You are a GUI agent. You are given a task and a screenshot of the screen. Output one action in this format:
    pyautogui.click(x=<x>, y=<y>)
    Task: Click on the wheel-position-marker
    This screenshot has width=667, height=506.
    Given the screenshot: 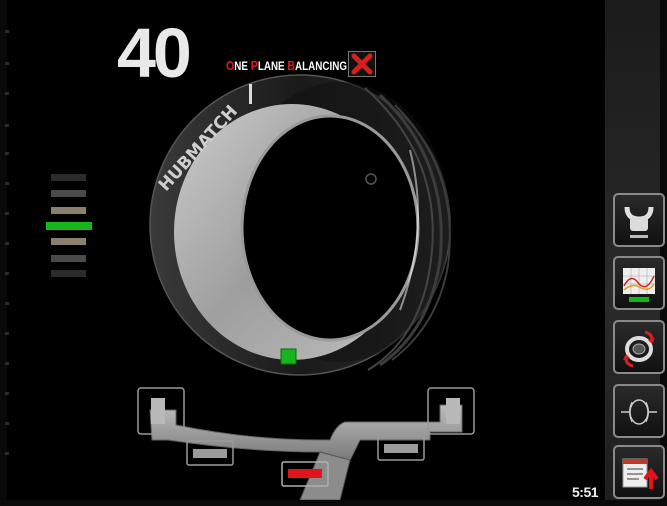 What is the action you would take?
    pyautogui.click(x=288, y=356)
    